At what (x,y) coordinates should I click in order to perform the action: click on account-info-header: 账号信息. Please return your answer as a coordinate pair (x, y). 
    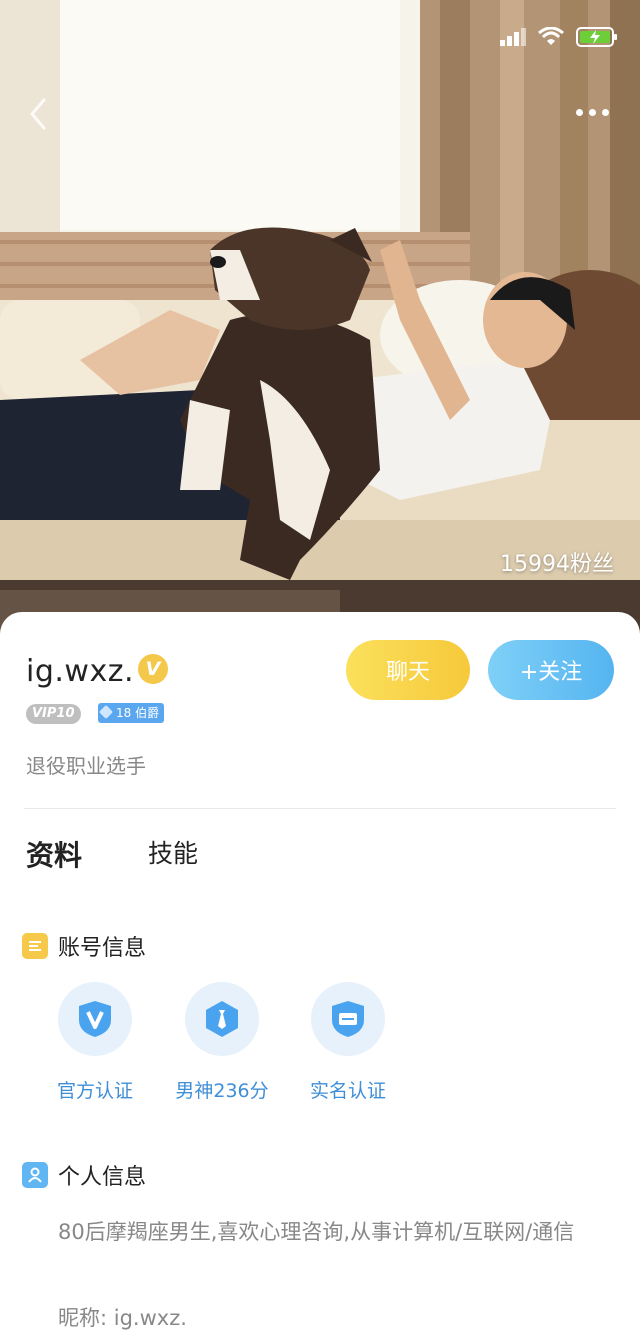
    Looking at the image, I should click on (84, 946).